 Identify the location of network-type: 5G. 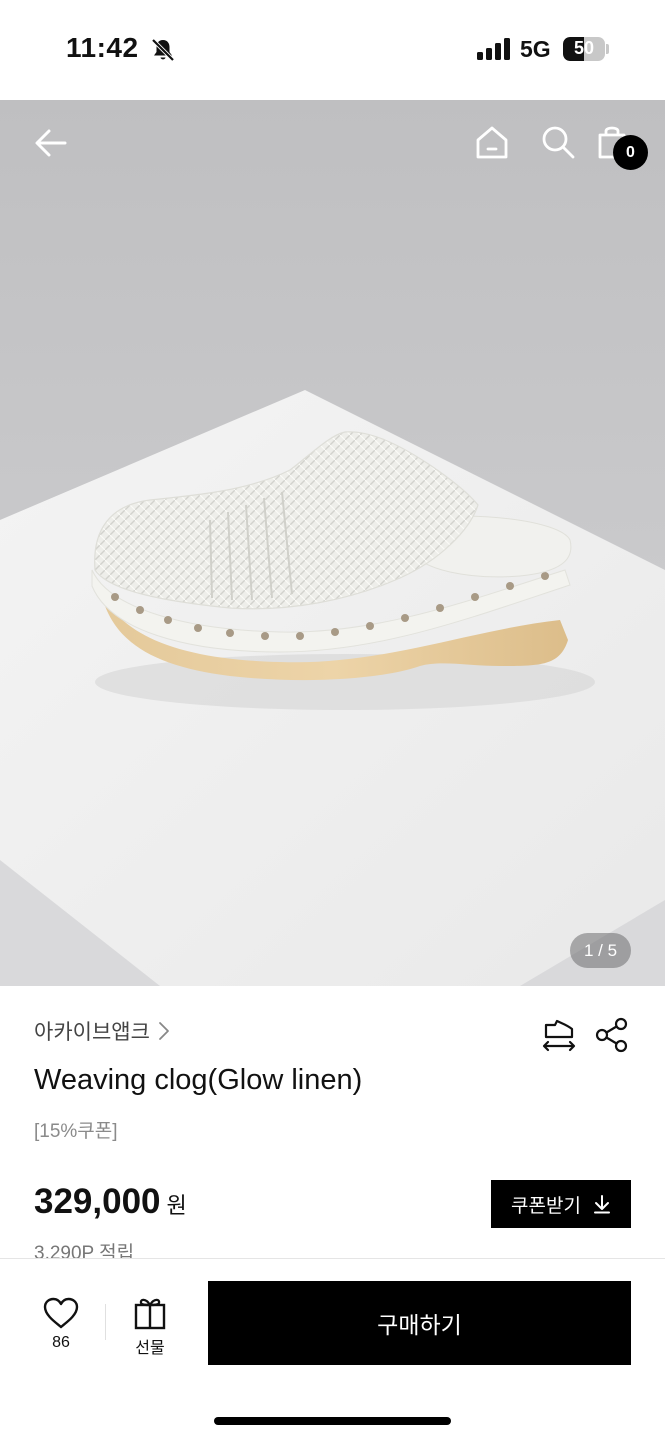
(535, 49).